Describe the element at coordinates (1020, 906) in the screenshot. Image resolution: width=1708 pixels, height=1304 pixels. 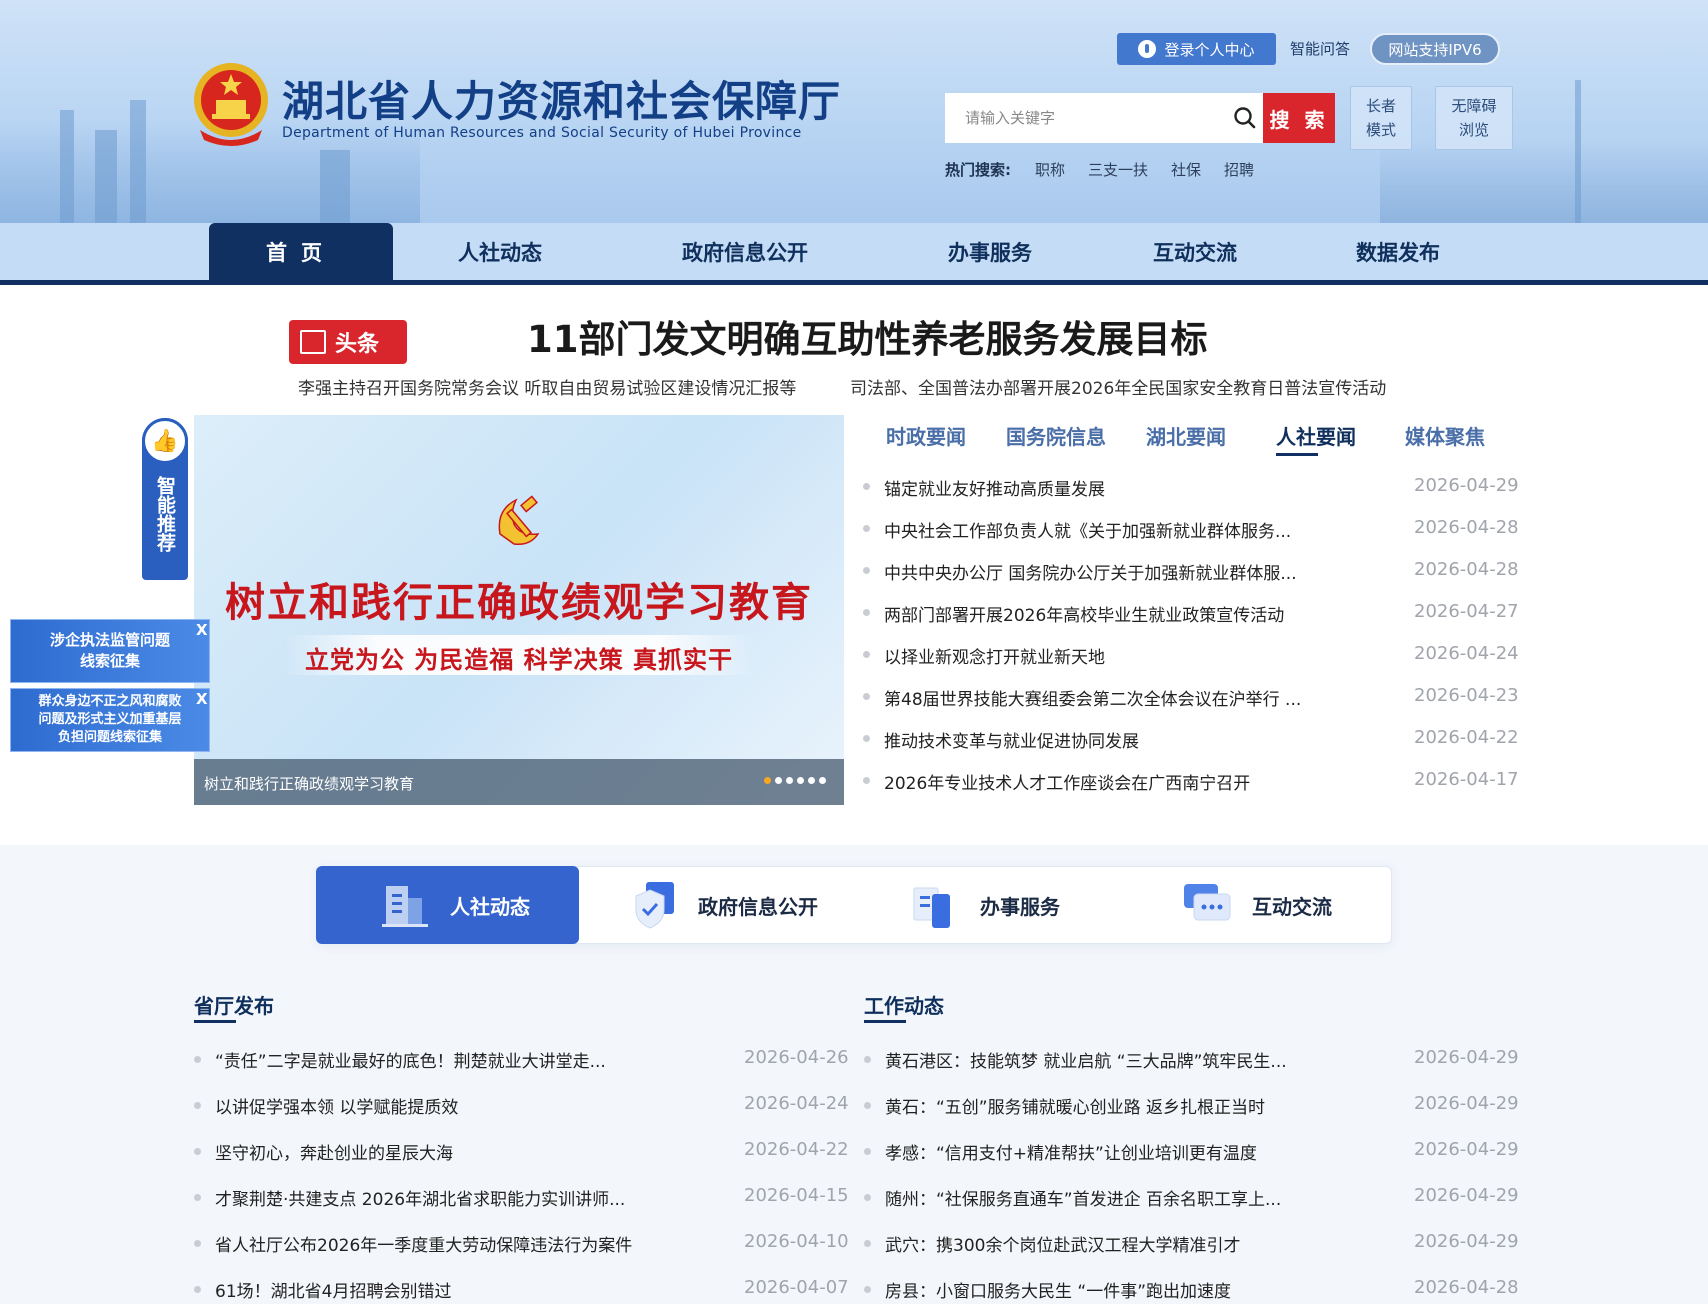
I see `category-tab-label: 办事服务` at that location.